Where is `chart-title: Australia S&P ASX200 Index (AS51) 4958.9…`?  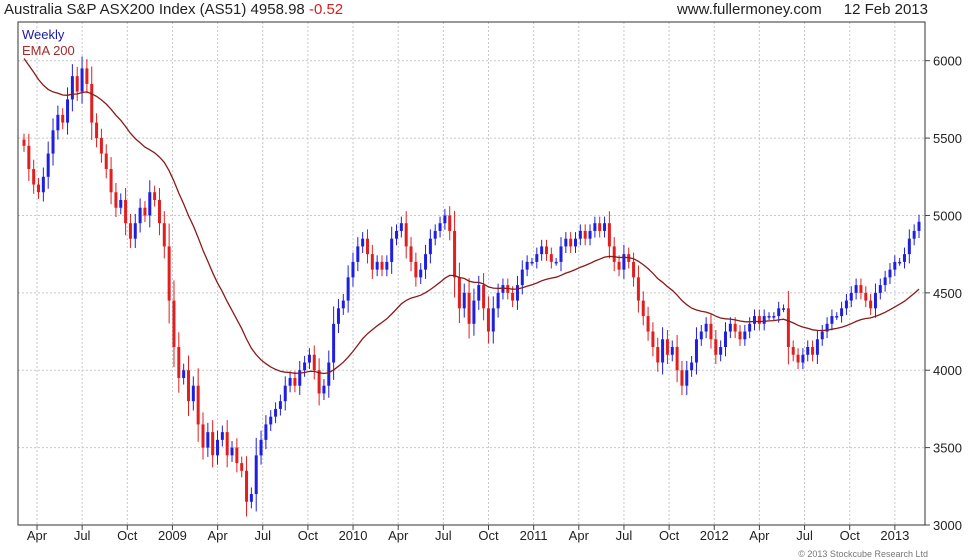
chart-title: Australia S&P ASX200 Index (AS51) 4958.9… is located at coordinates (173, 10).